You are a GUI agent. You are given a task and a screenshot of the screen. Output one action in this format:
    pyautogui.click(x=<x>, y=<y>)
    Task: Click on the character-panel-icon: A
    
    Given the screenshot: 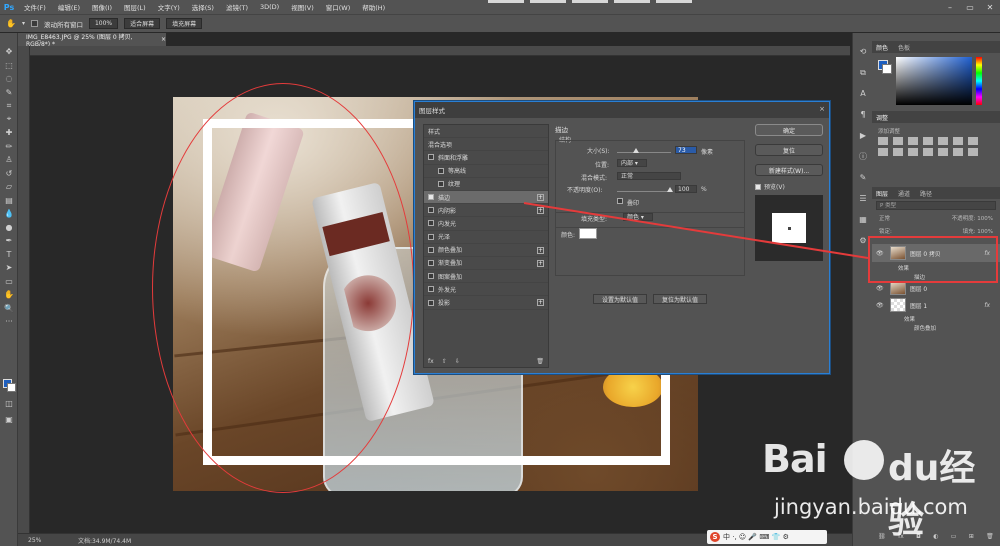 What is the action you would take?
    pyautogui.click(x=863, y=93)
    